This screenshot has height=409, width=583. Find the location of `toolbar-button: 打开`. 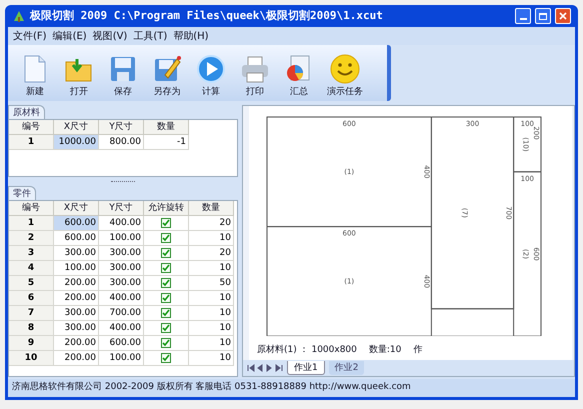

toolbar-button: 打开 is located at coordinates (79, 73).